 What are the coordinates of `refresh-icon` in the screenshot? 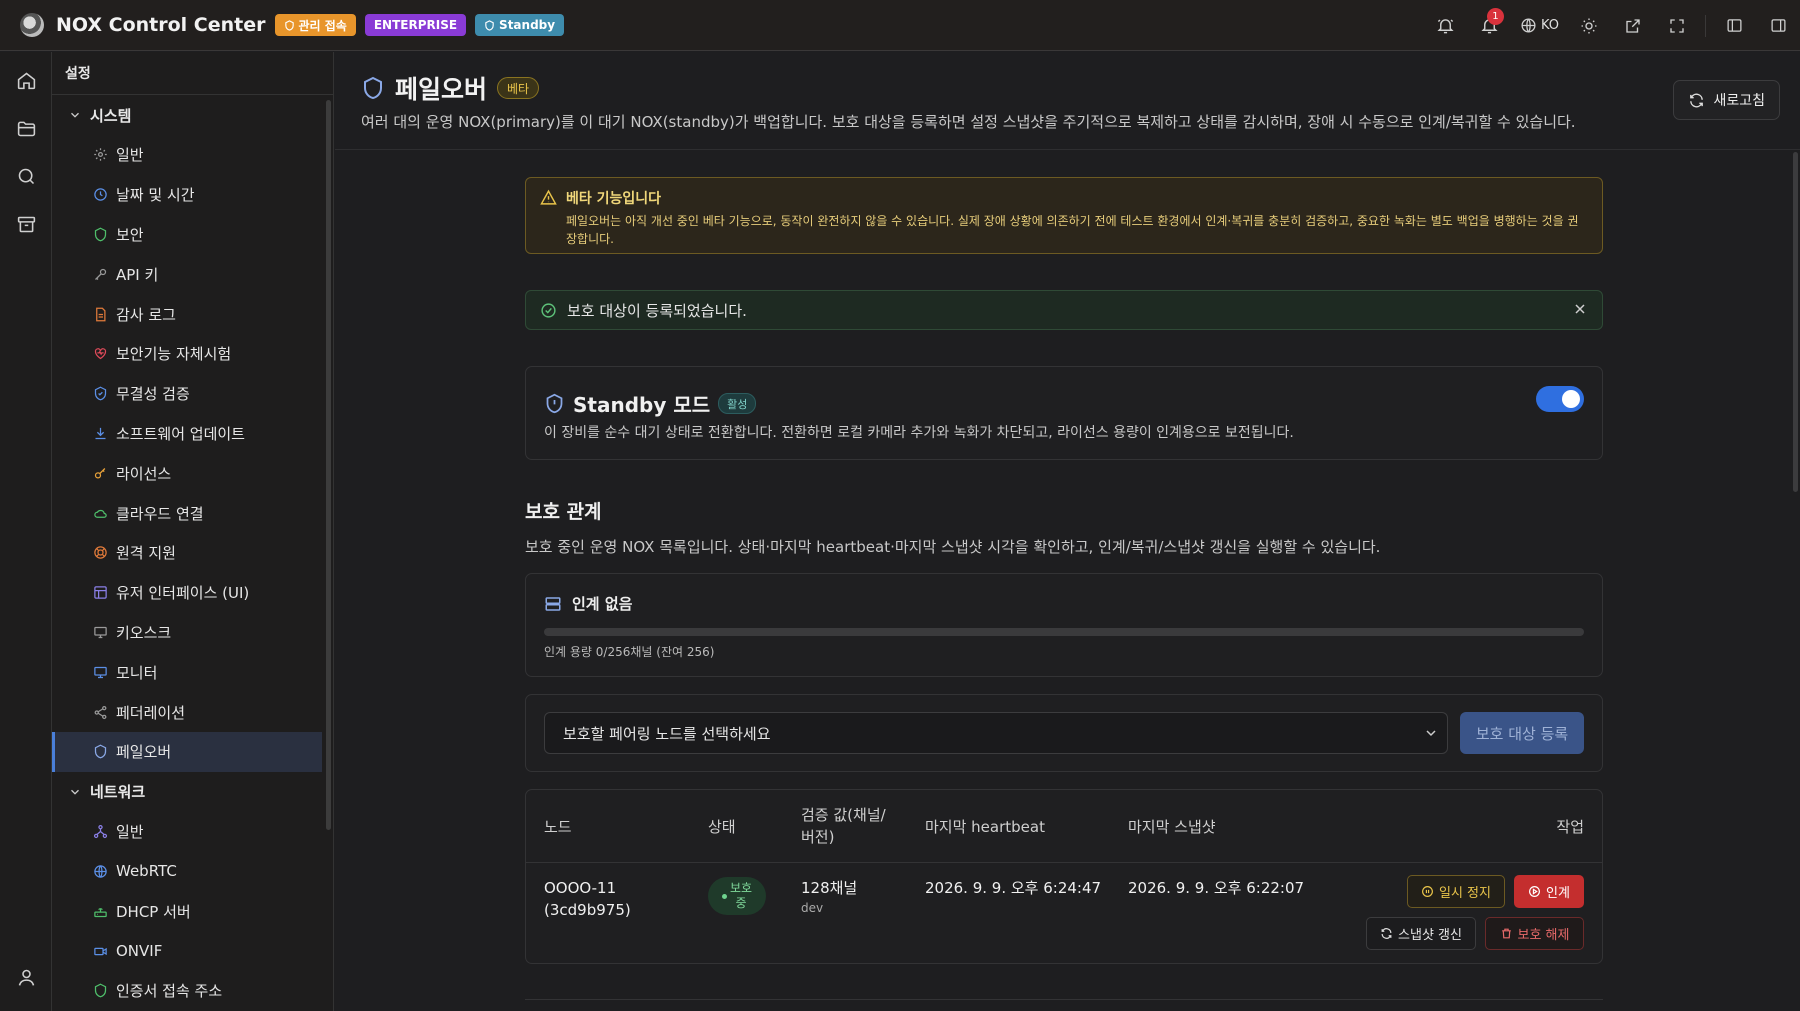 It's located at (1386, 933).